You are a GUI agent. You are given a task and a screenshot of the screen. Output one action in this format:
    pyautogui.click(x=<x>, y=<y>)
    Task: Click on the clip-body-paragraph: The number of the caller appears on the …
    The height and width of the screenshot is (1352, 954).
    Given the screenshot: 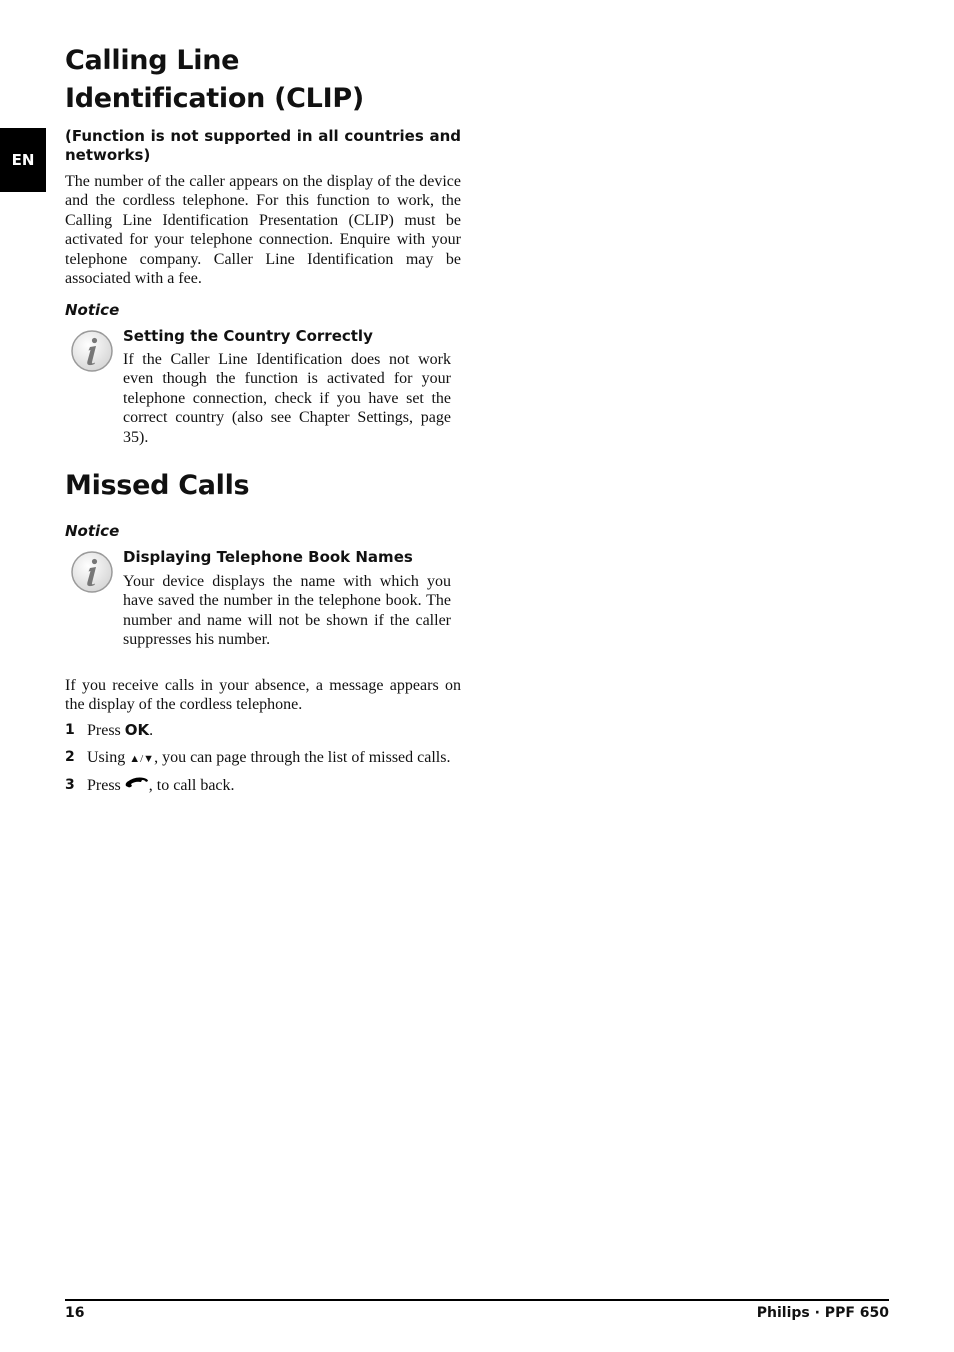 What is the action you would take?
    pyautogui.click(x=263, y=230)
    